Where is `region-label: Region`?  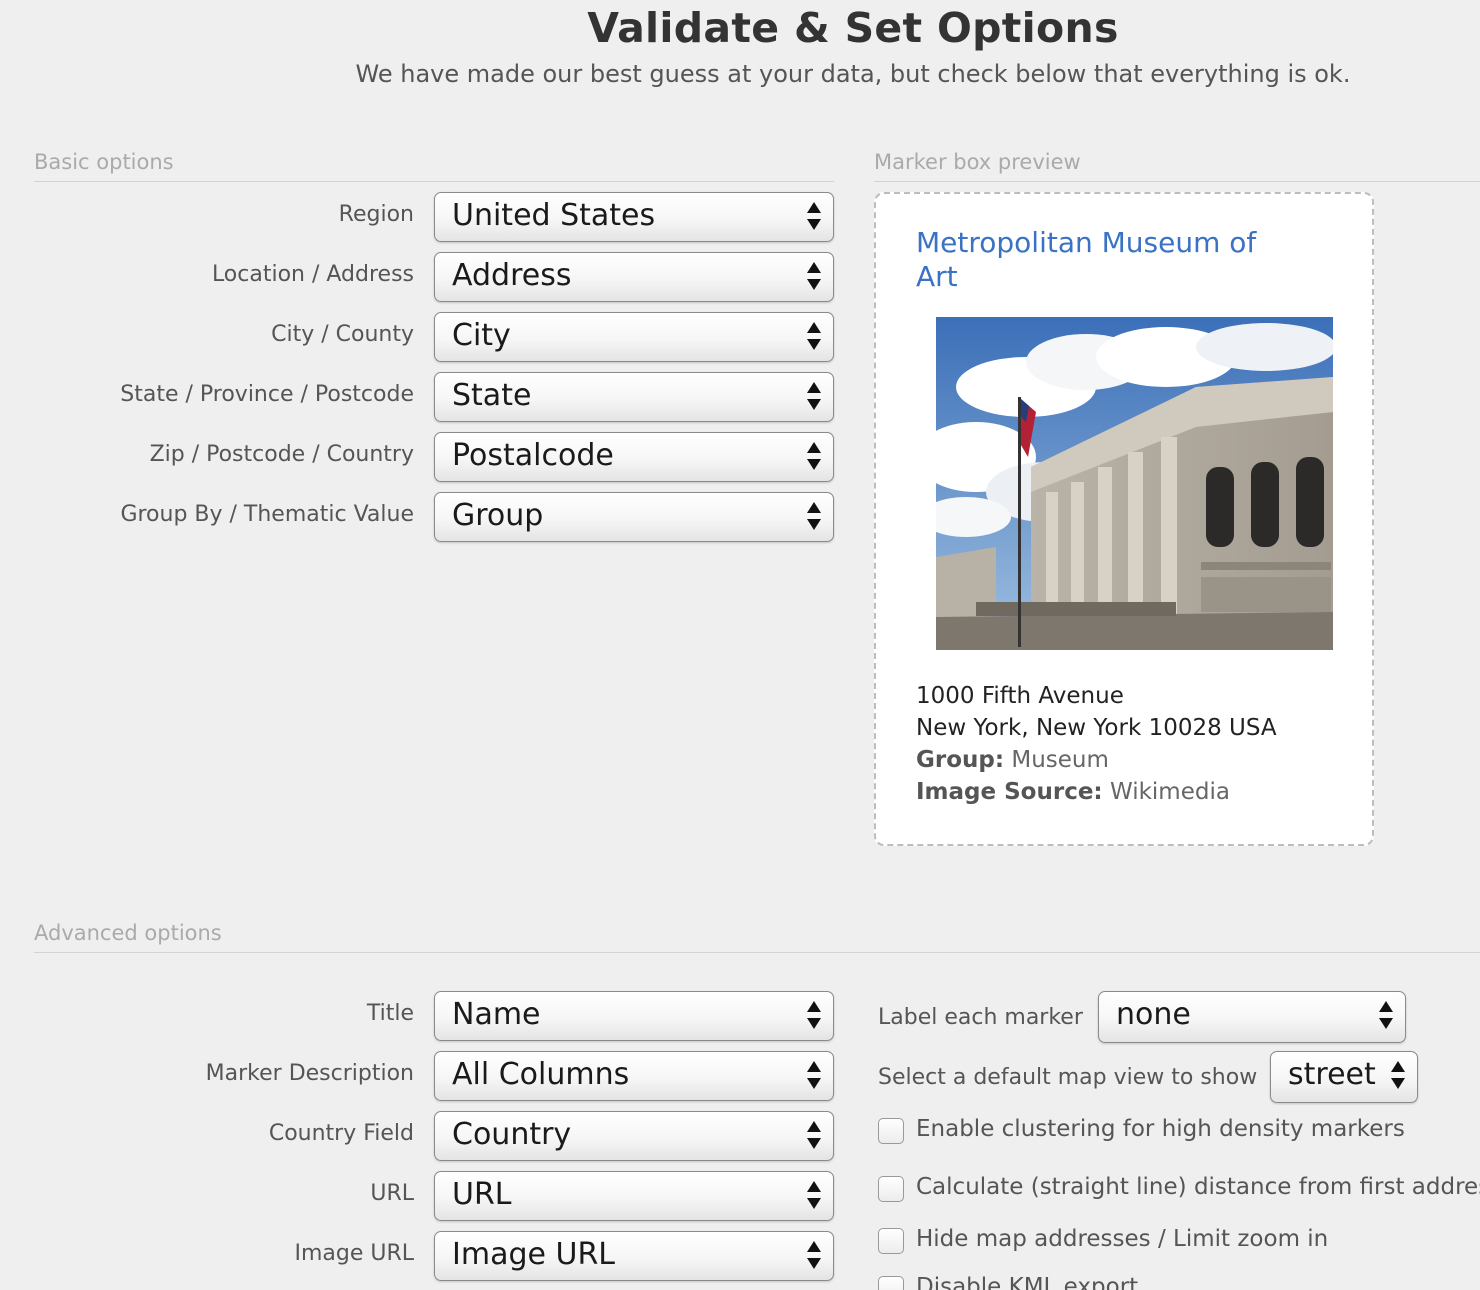 region-label: Region is located at coordinates (376, 214).